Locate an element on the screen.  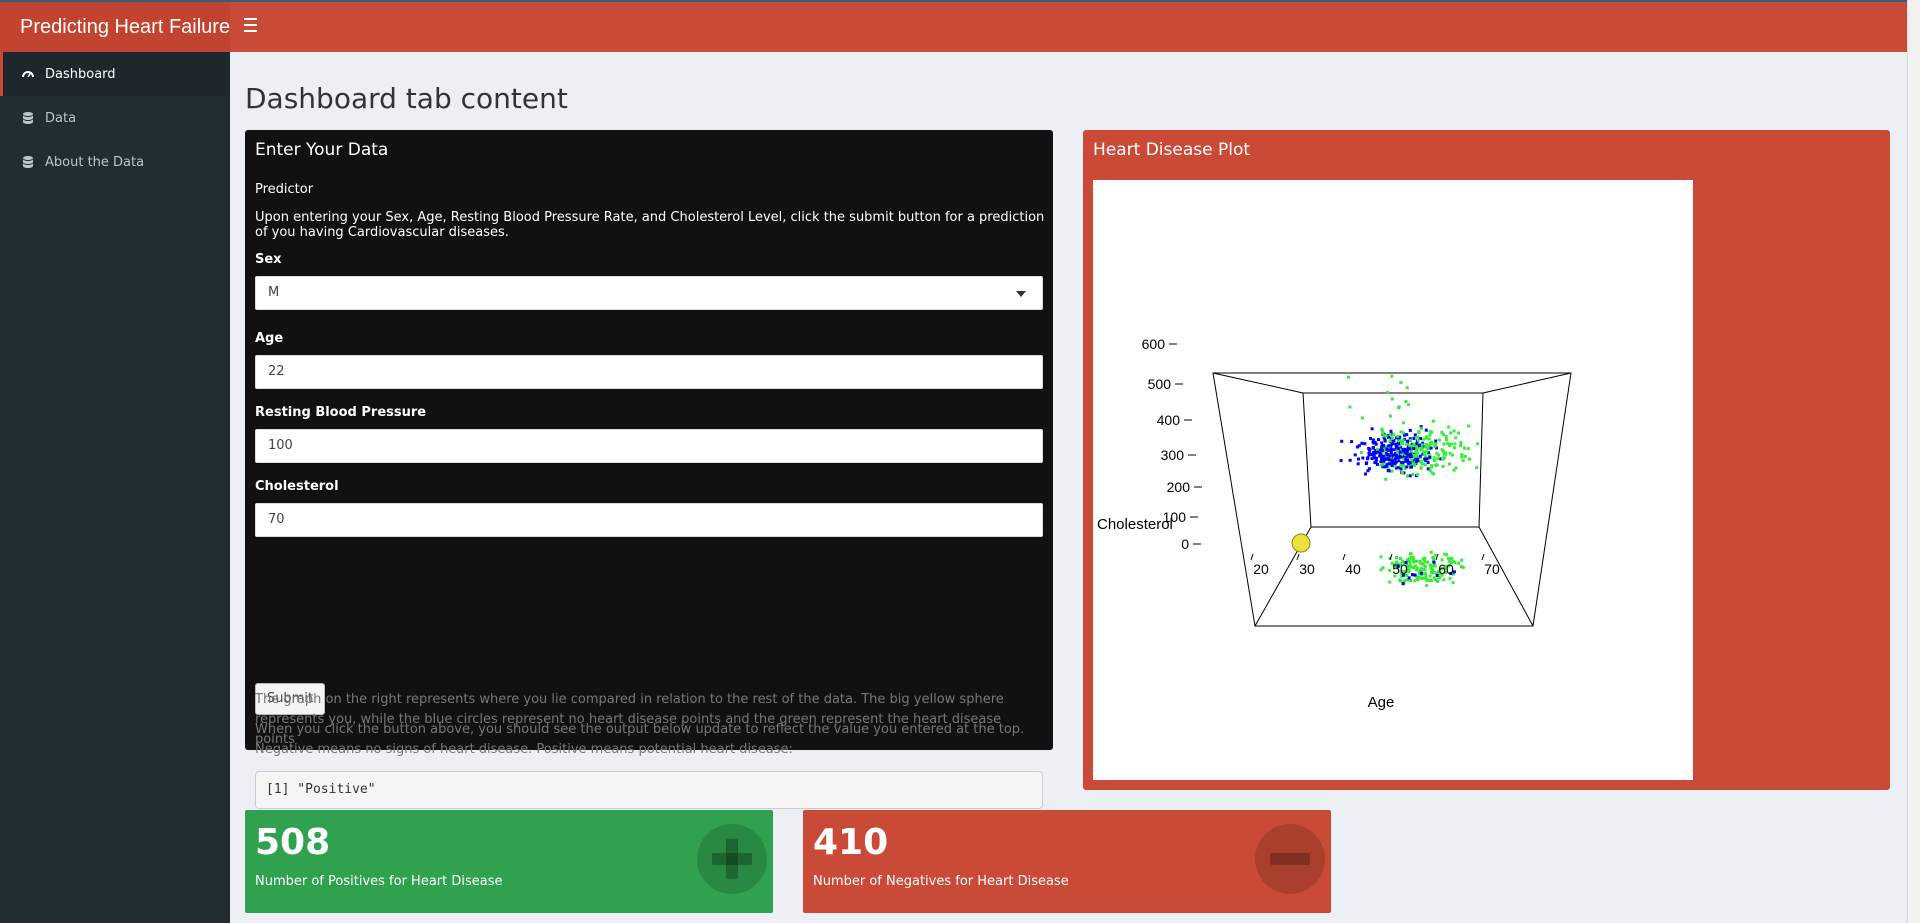
z-tick-label: 600 is located at coordinates (1154, 344).